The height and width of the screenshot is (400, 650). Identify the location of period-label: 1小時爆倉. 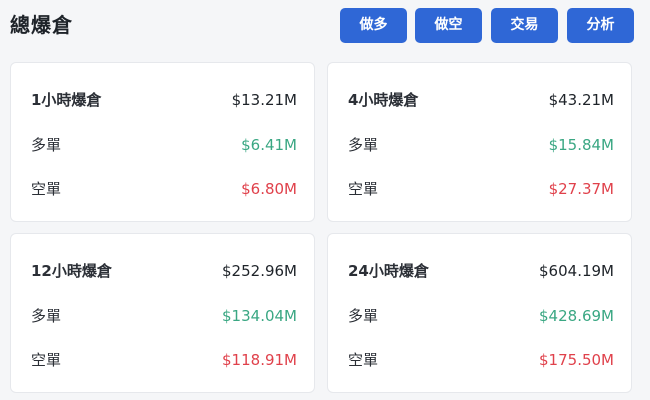
(66, 100).